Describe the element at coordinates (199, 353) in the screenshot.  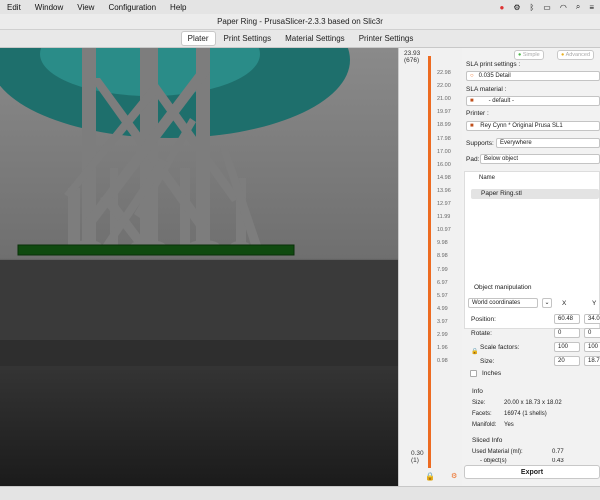
I see `plate-edge` at that location.